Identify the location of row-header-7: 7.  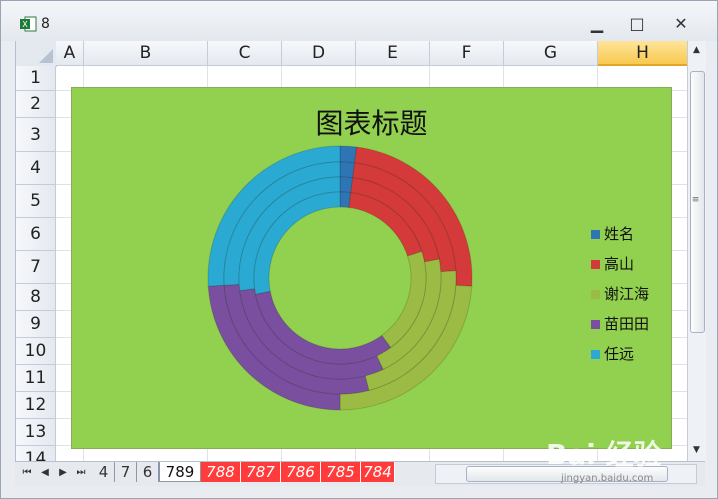
(36, 267).